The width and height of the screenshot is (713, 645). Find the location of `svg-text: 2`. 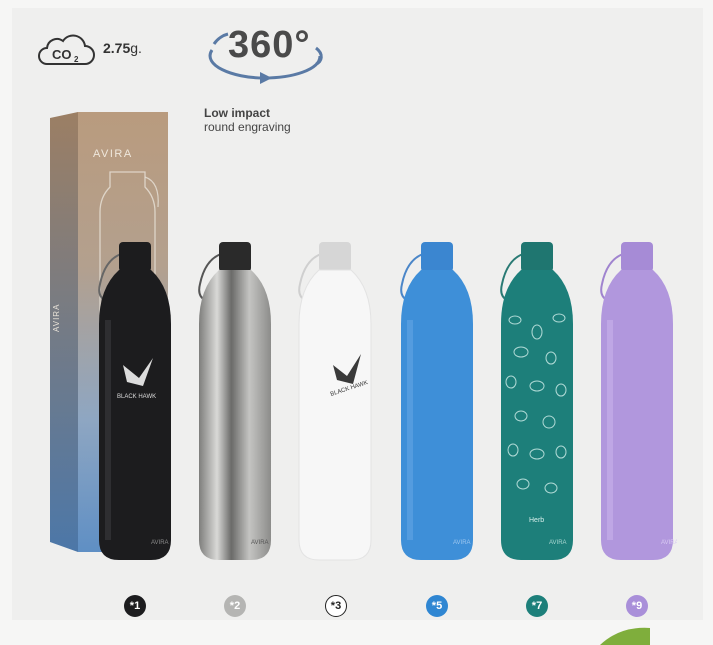

svg-text: 2 is located at coordinates (76, 59).